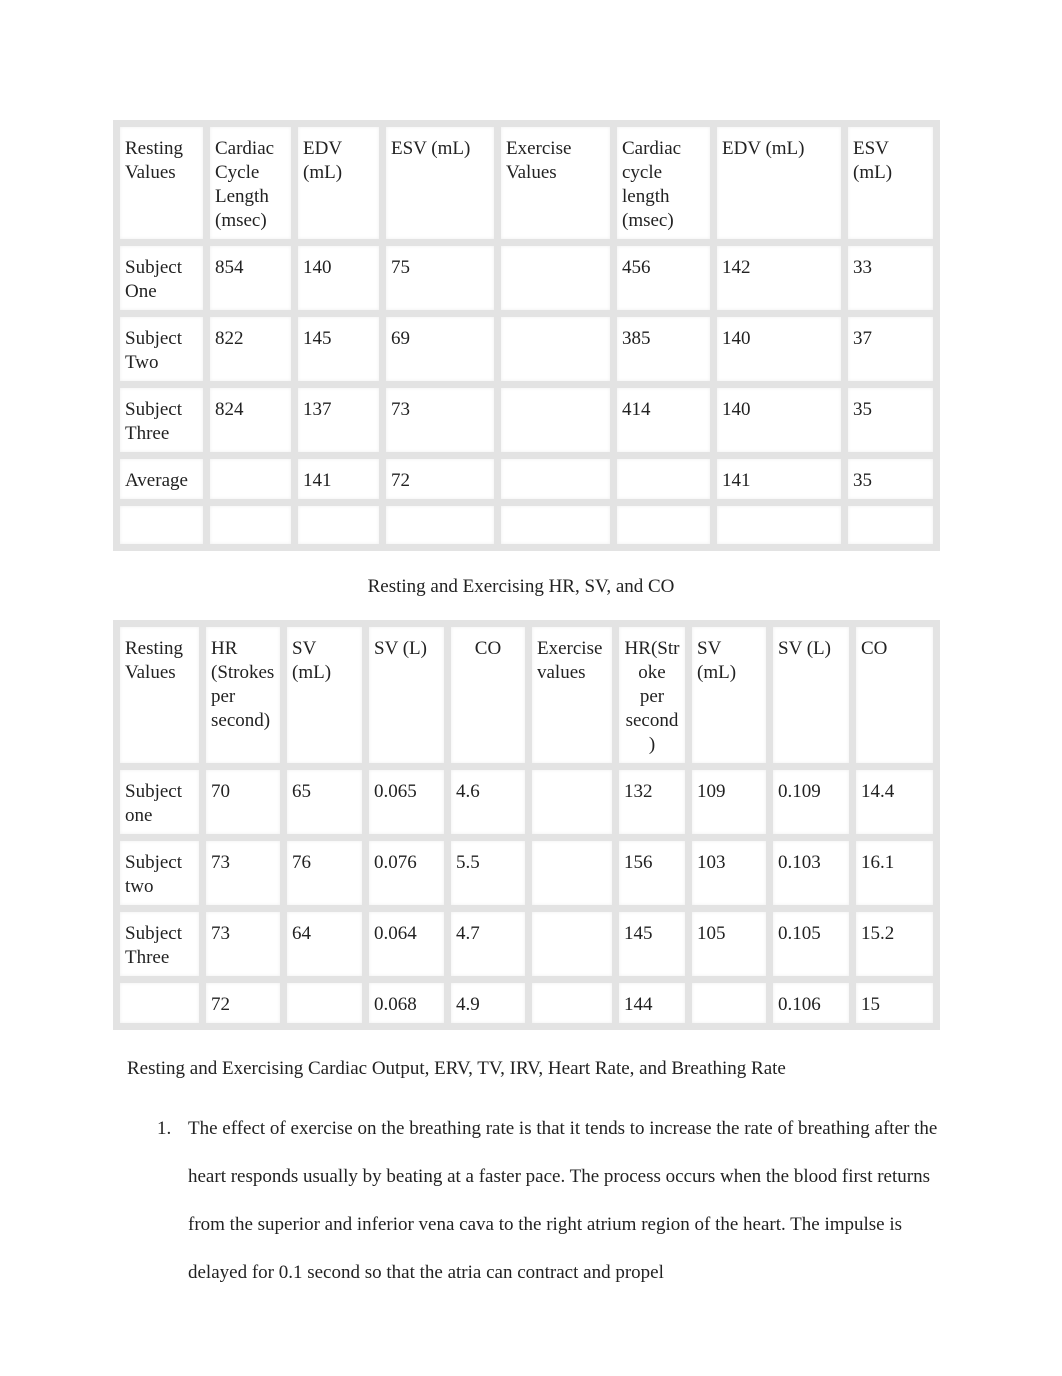  What do you see at coordinates (729, 944) in the screenshot?
I see `table-cell: 105` at bounding box center [729, 944].